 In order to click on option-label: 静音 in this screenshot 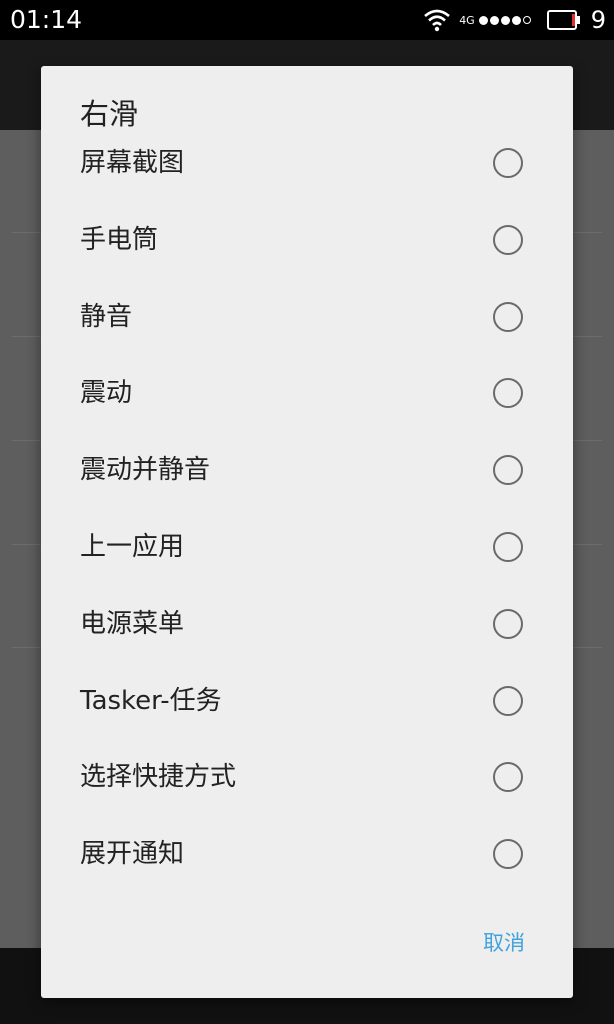, I will do `click(106, 316)`.